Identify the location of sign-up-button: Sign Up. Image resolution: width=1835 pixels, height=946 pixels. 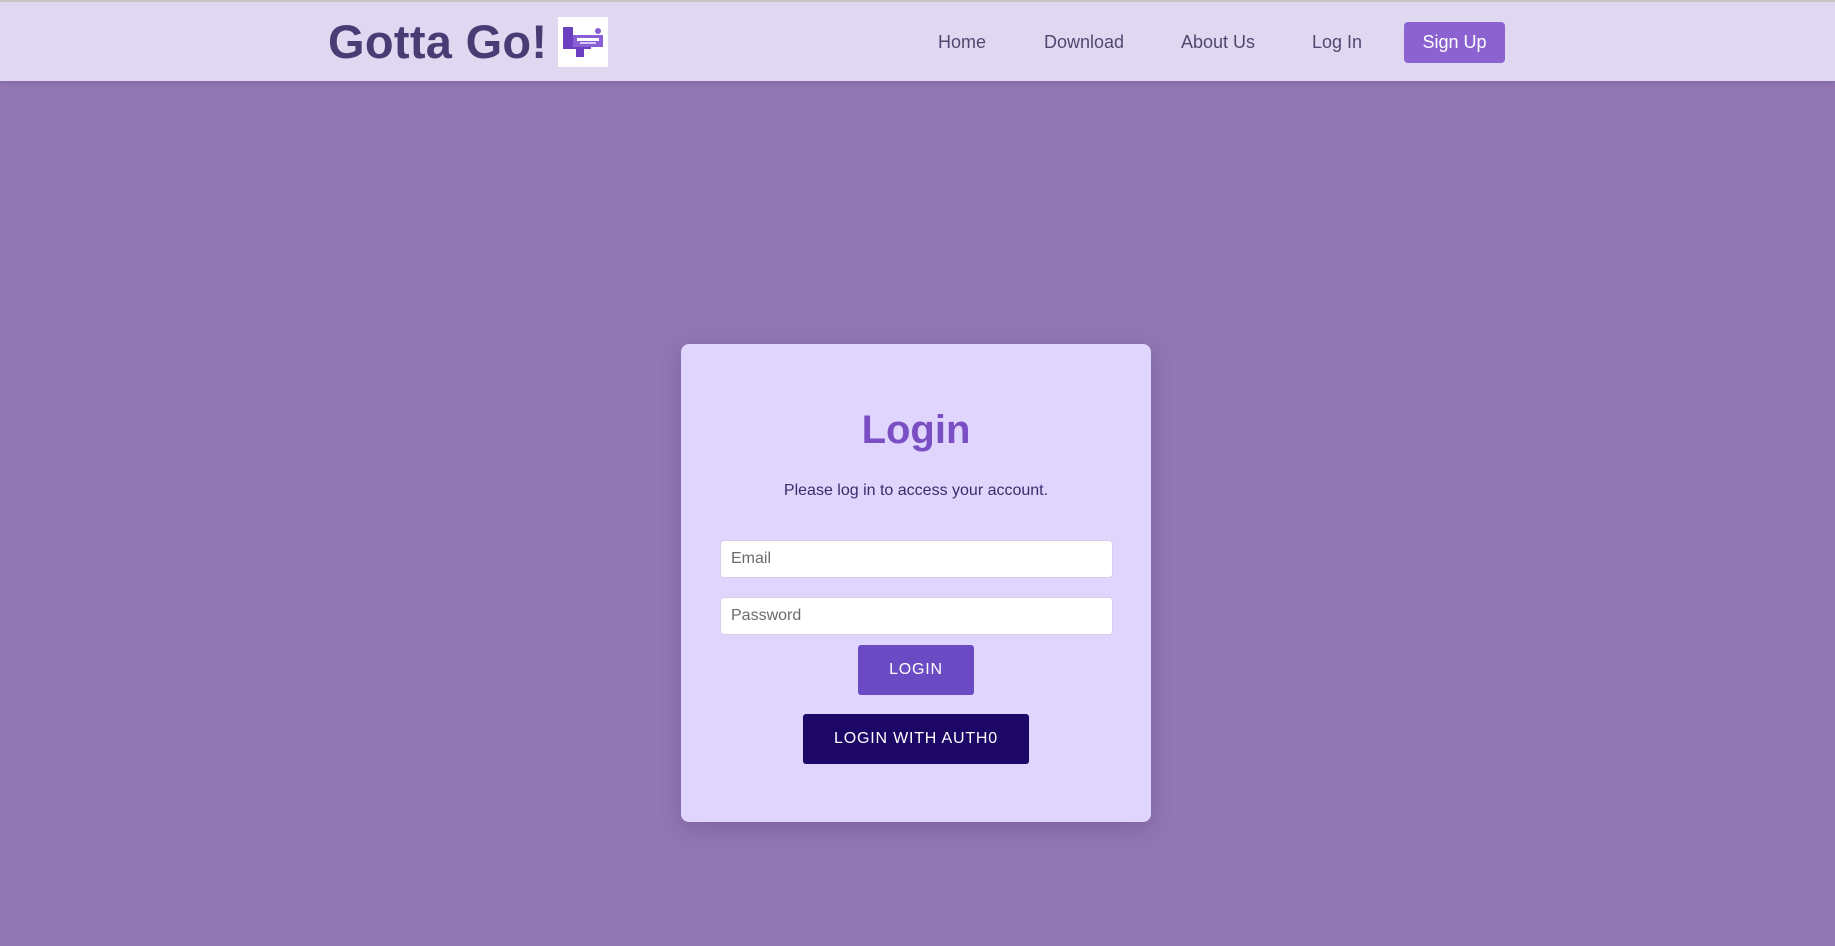
(1454, 42).